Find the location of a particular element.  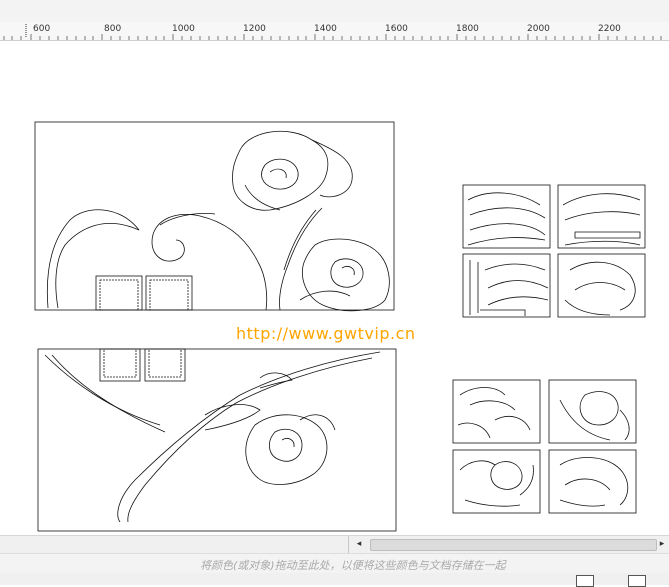

scrollbar-separator is located at coordinates (348, 544).